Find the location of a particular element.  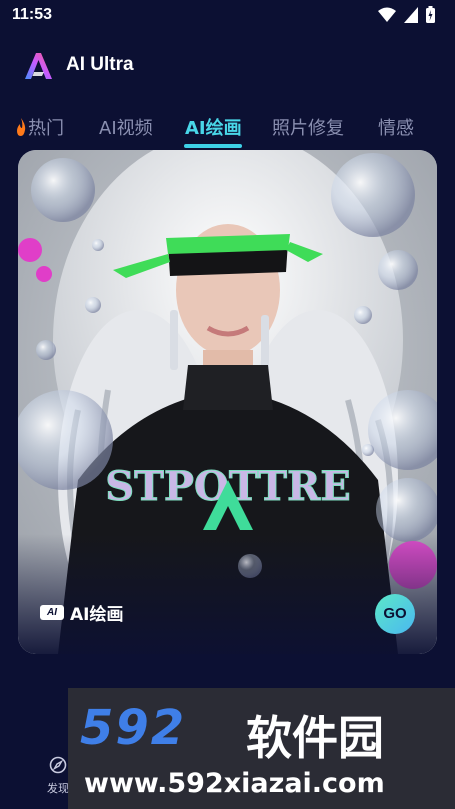

tab-photo-restore: 照片修复 is located at coordinates (308, 127).